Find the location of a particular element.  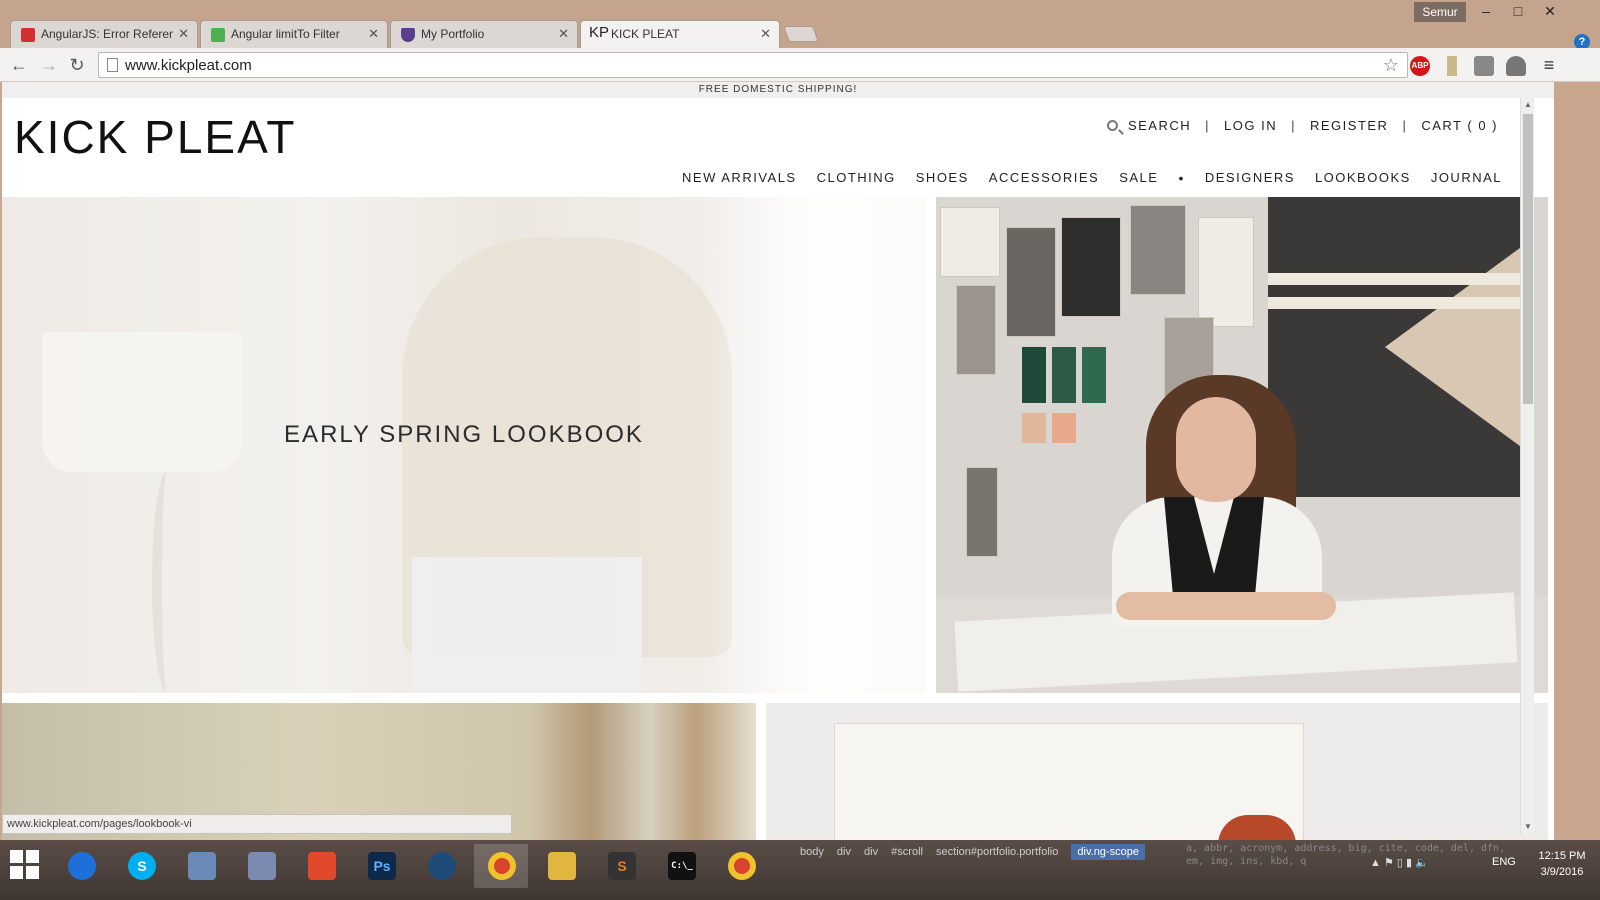

new-tab-button is located at coordinates (801, 34).